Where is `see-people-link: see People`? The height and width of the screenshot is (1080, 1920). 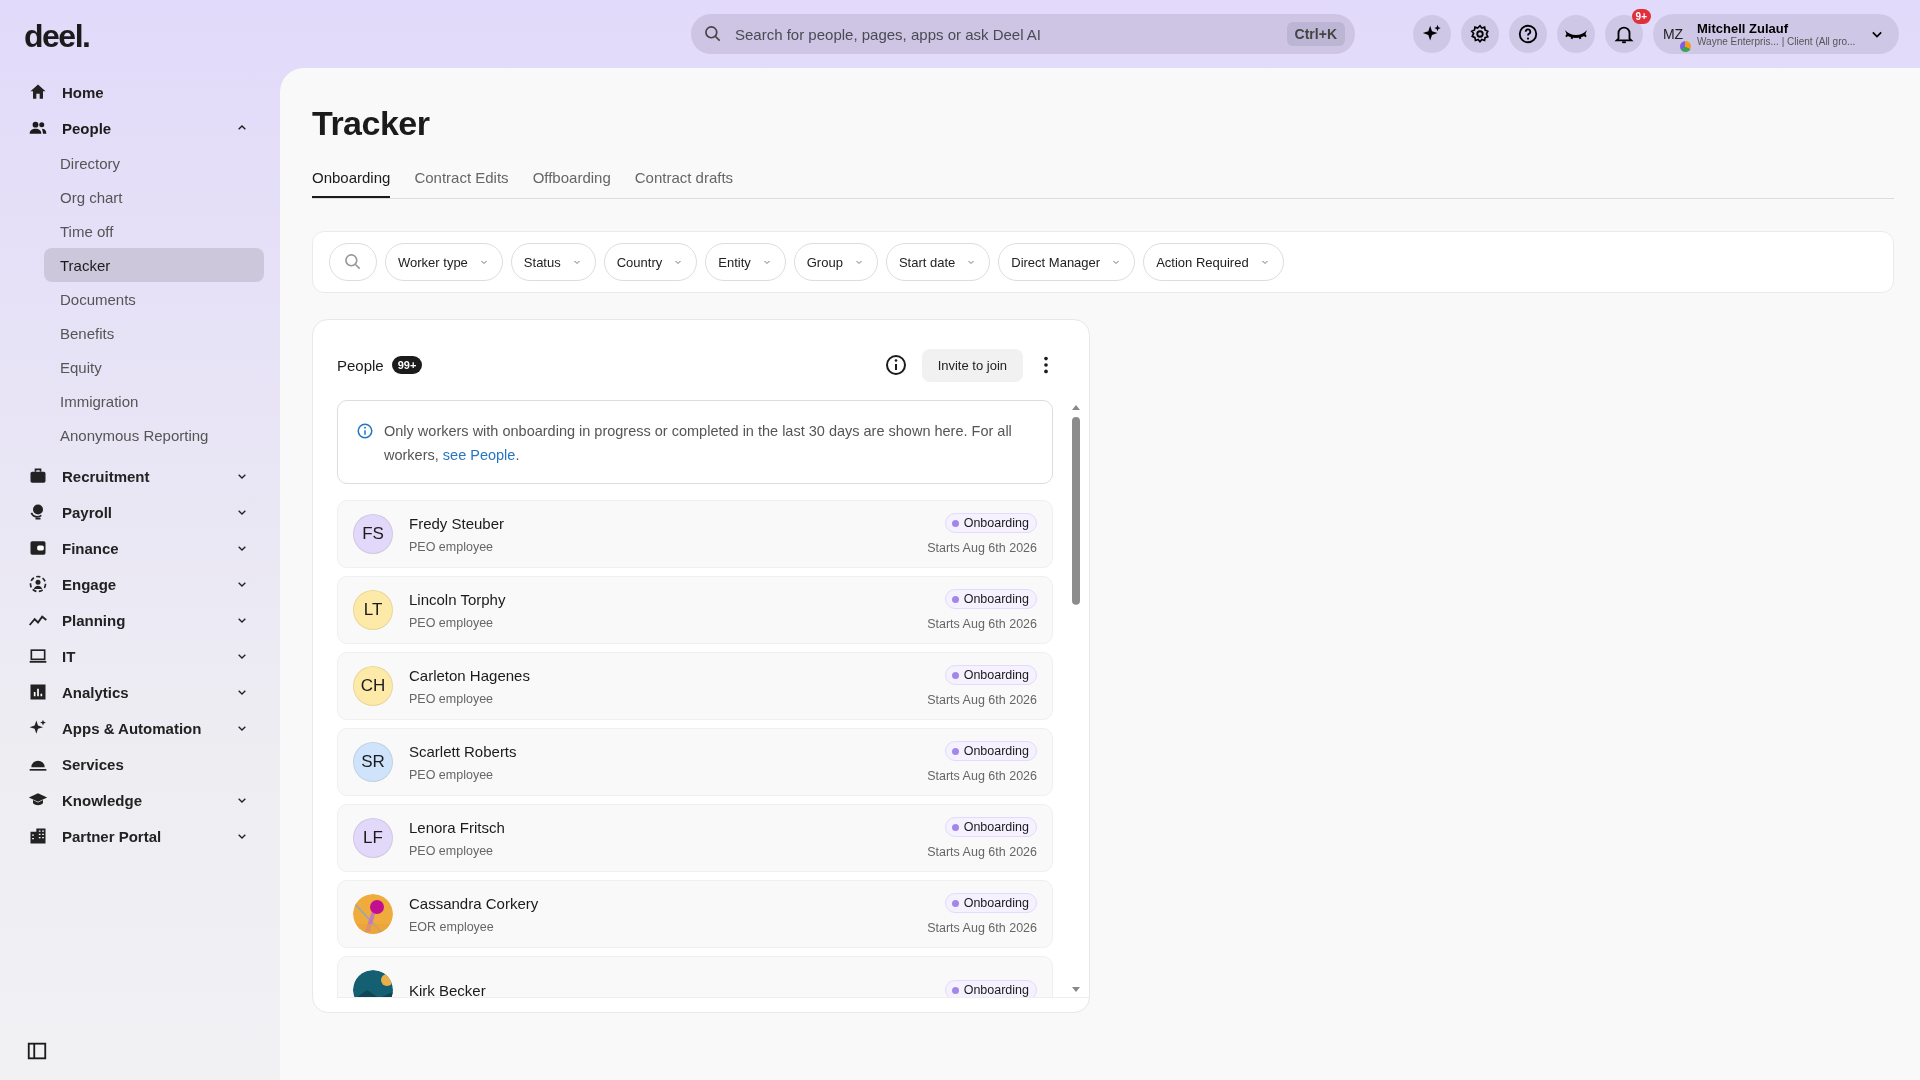
see-people-link: see People is located at coordinates (479, 455).